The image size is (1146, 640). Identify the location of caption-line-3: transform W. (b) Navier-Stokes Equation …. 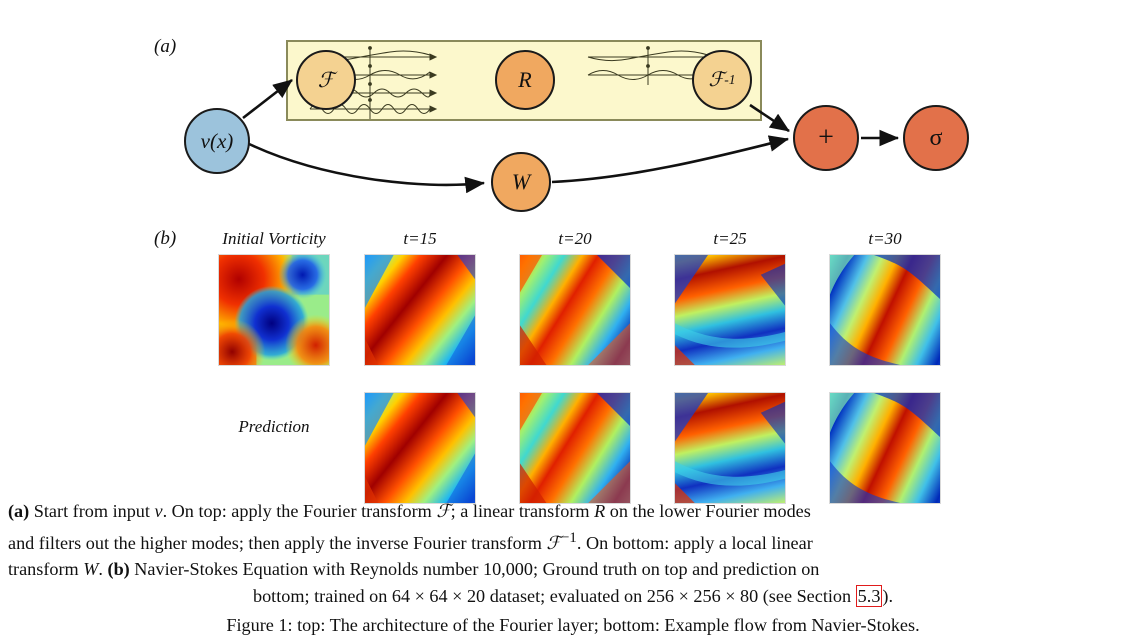
(573, 569).